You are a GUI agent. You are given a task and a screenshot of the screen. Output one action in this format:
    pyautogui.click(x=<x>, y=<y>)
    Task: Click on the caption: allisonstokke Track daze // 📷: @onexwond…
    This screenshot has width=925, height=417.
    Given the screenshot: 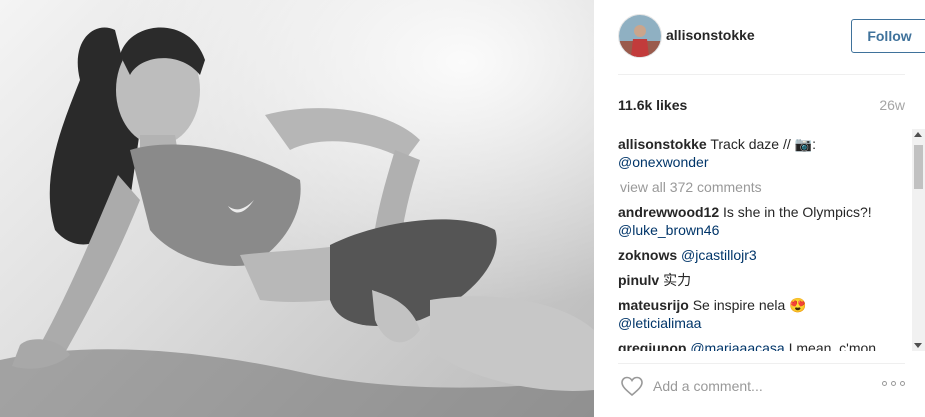 What is the action you would take?
    pyautogui.click(x=754, y=153)
    